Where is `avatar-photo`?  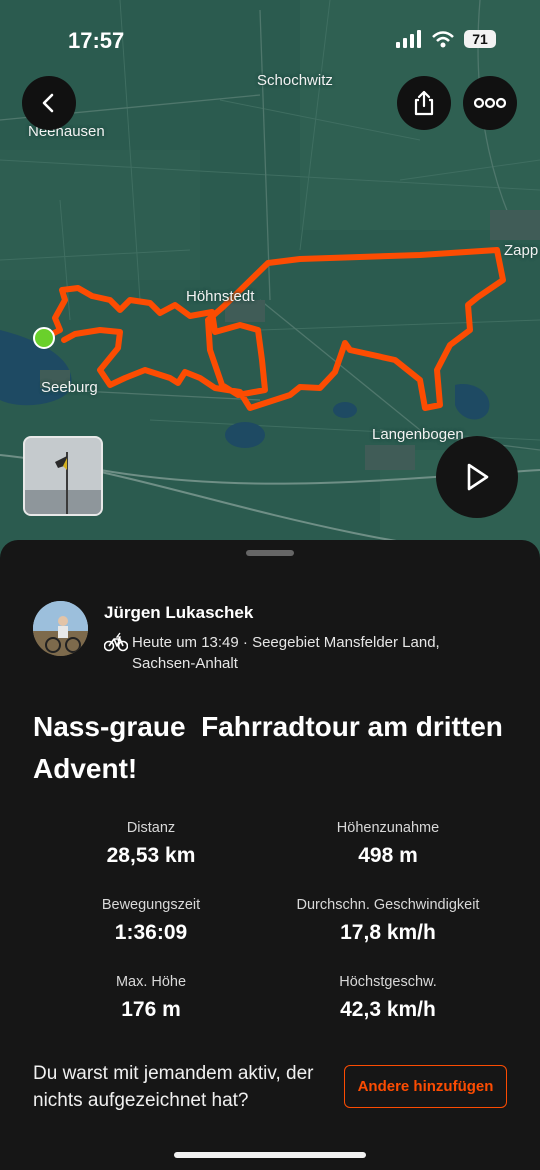
avatar-photo is located at coordinates (60, 628).